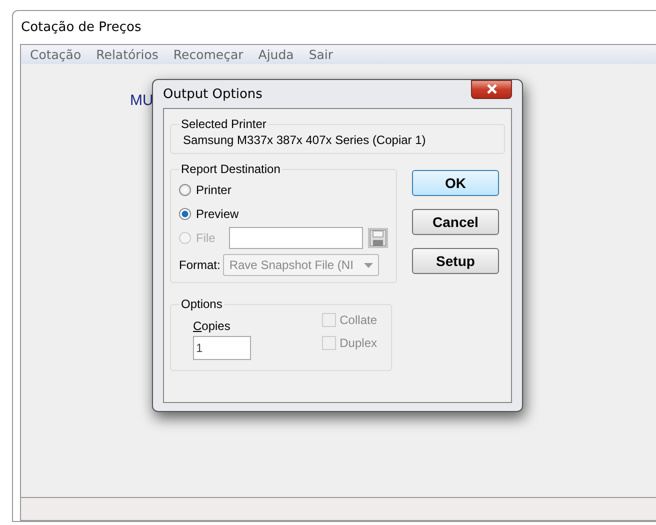 Image resolution: width=656 pixels, height=525 pixels. Describe the element at coordinates (378, 238) in the screenshot. I see `floppy-disk-icon` at that location.